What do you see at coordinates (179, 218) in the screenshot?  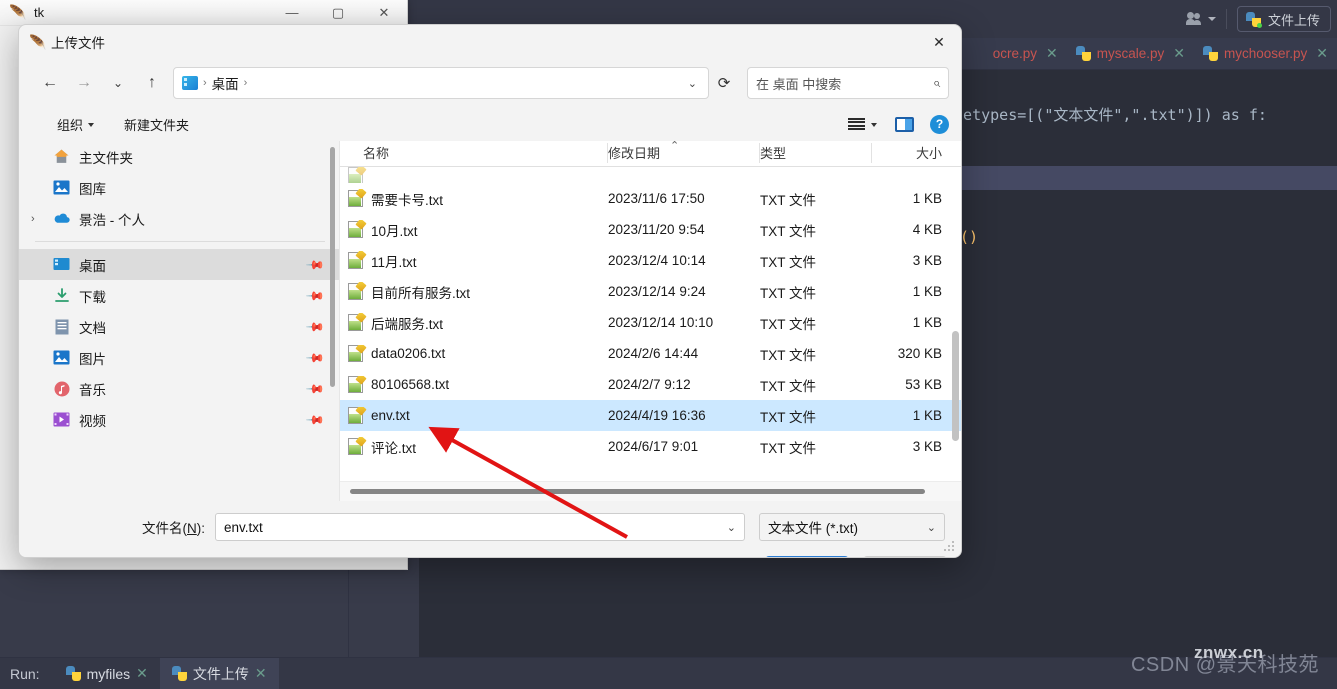 I see `sidebar-item-onedrive: › 景浩 - 个人` at bounding box center [179, 218].